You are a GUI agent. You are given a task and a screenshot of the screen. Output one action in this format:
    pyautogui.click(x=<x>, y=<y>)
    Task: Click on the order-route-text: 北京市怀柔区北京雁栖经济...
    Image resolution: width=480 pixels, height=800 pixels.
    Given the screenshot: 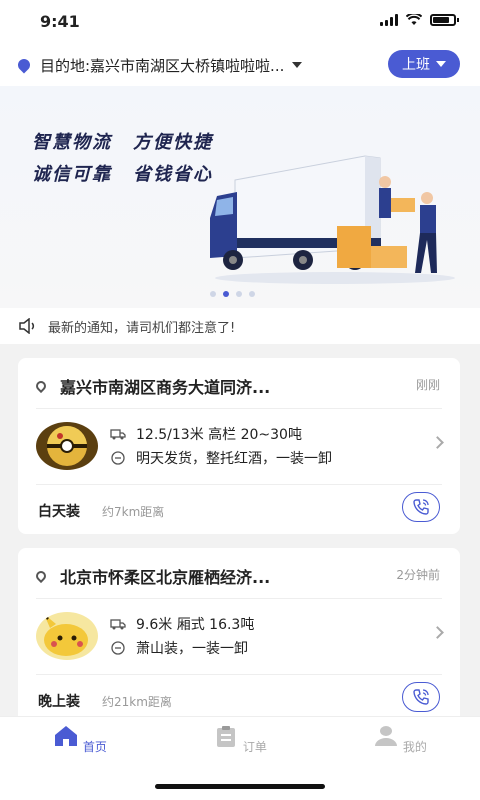 What is the action you would take?
    pyautogui.click(x=165, y=577)
    